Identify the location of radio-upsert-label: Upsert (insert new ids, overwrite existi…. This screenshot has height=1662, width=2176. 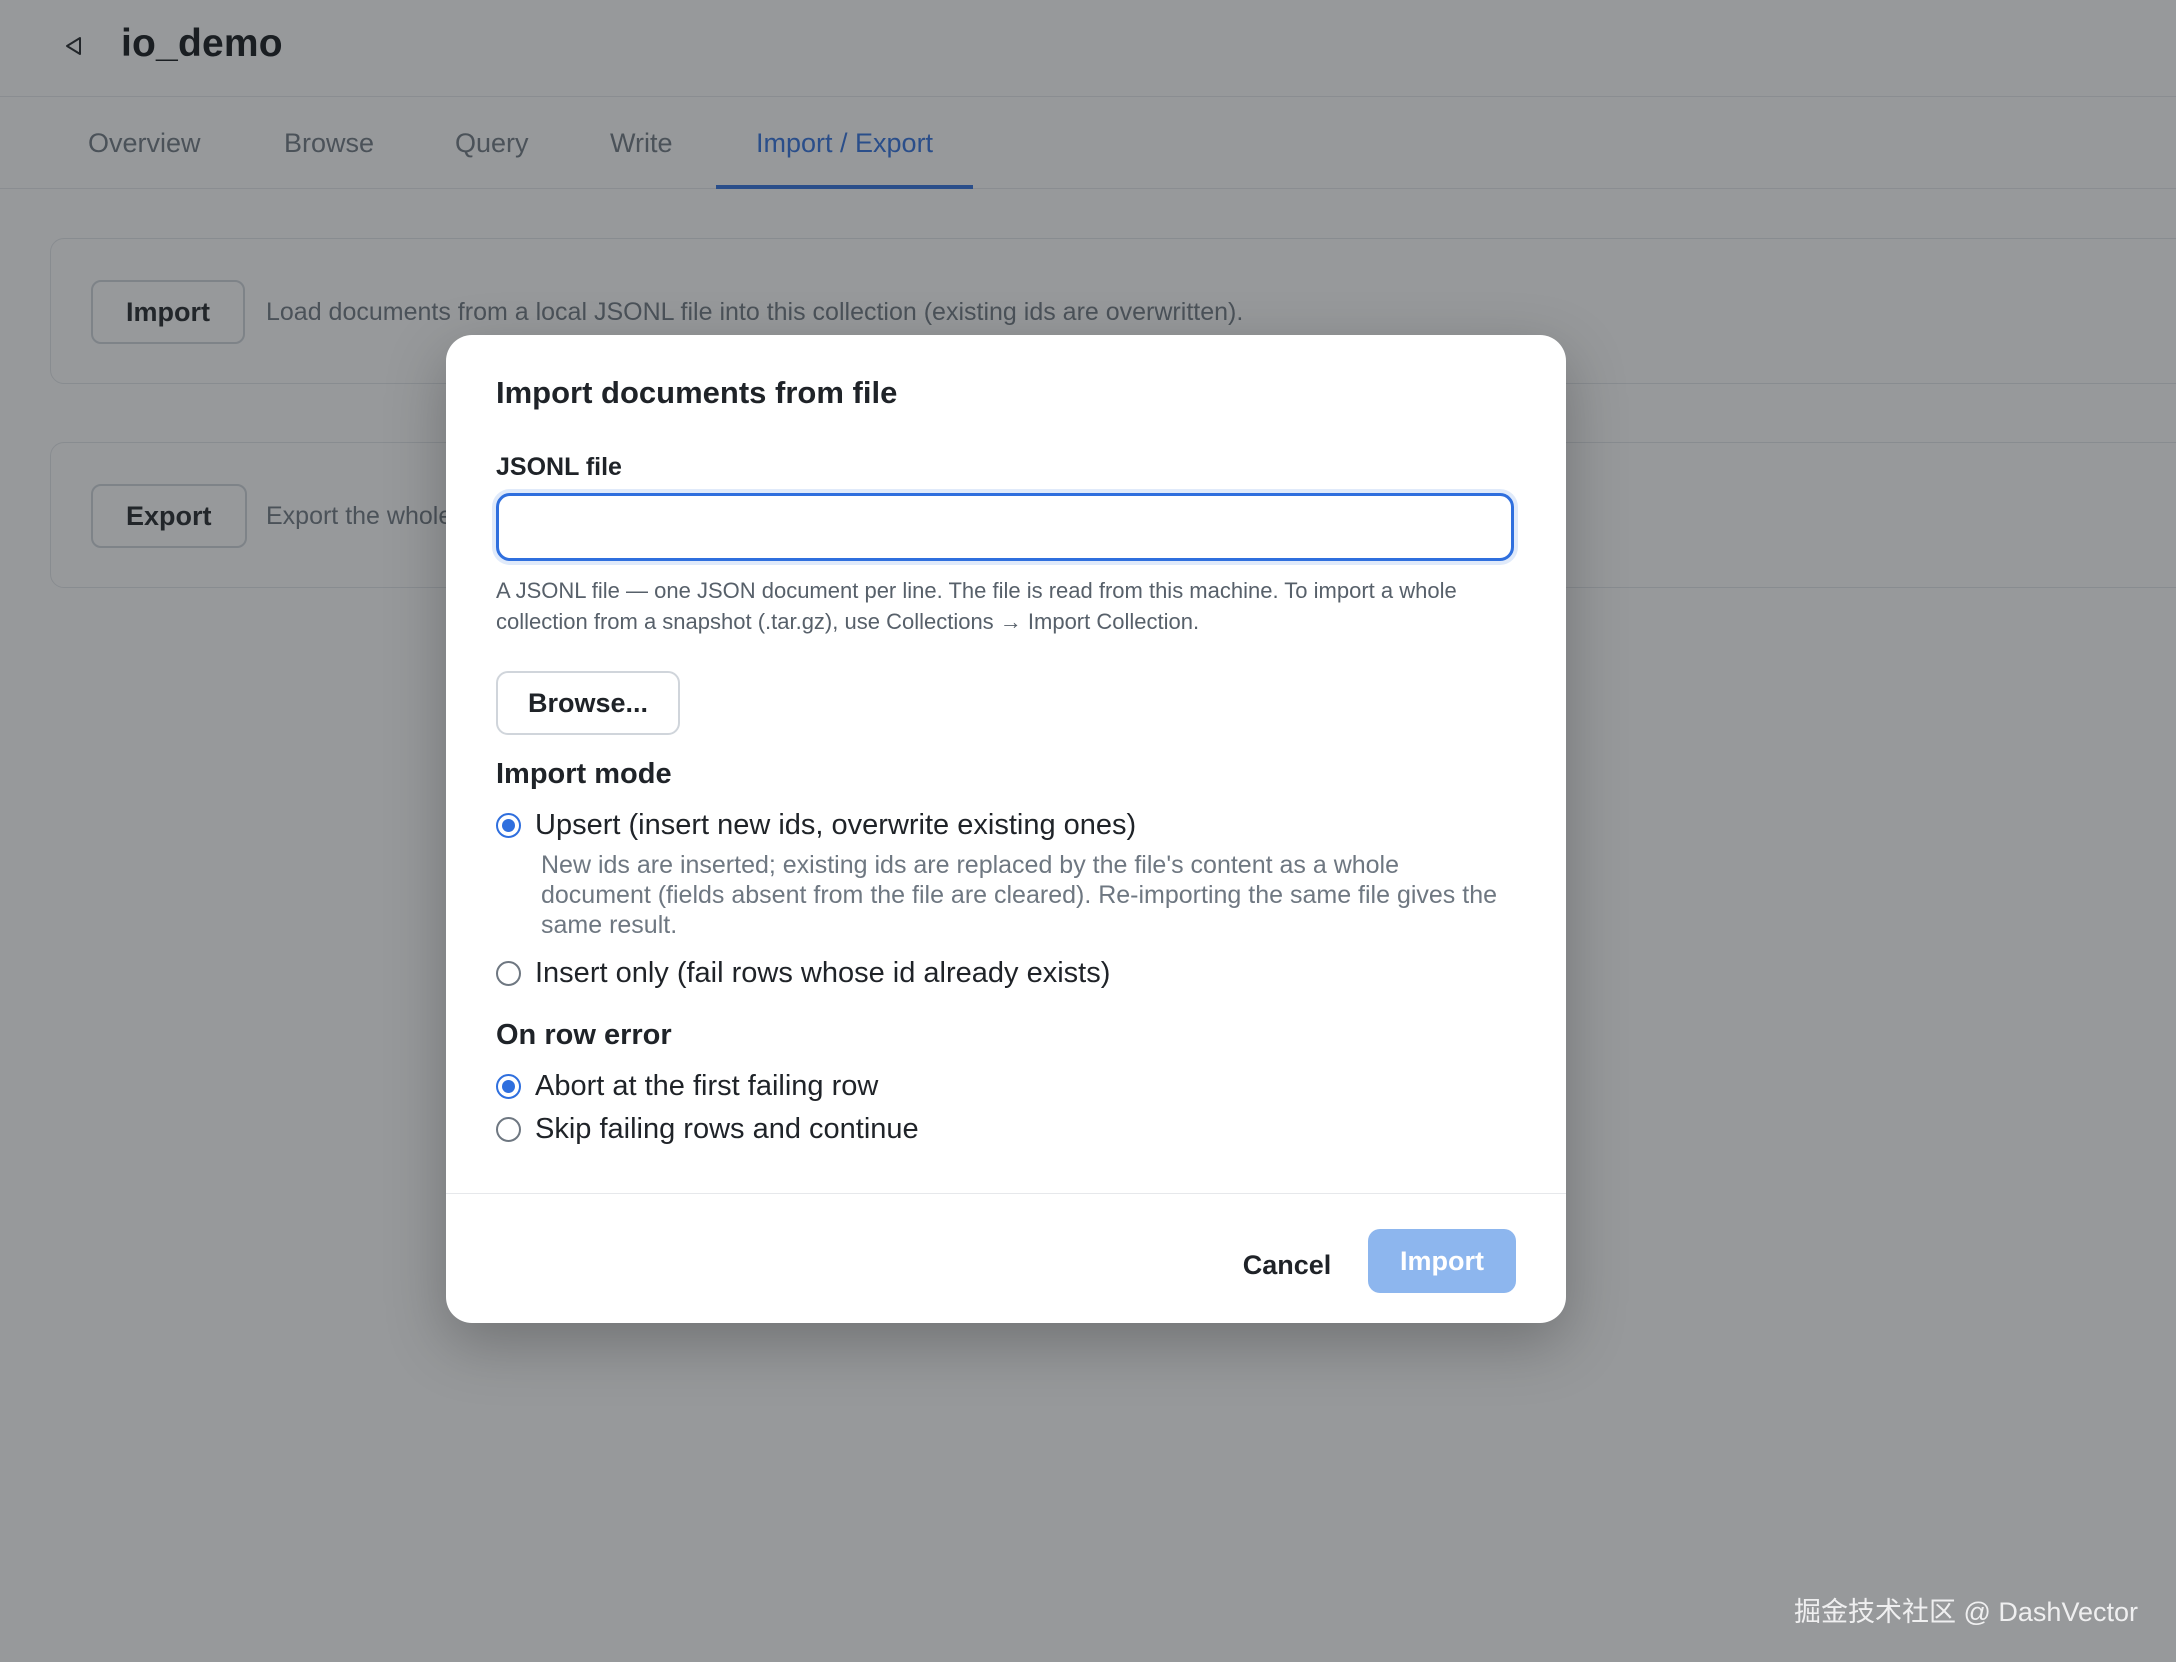
(836, 824).